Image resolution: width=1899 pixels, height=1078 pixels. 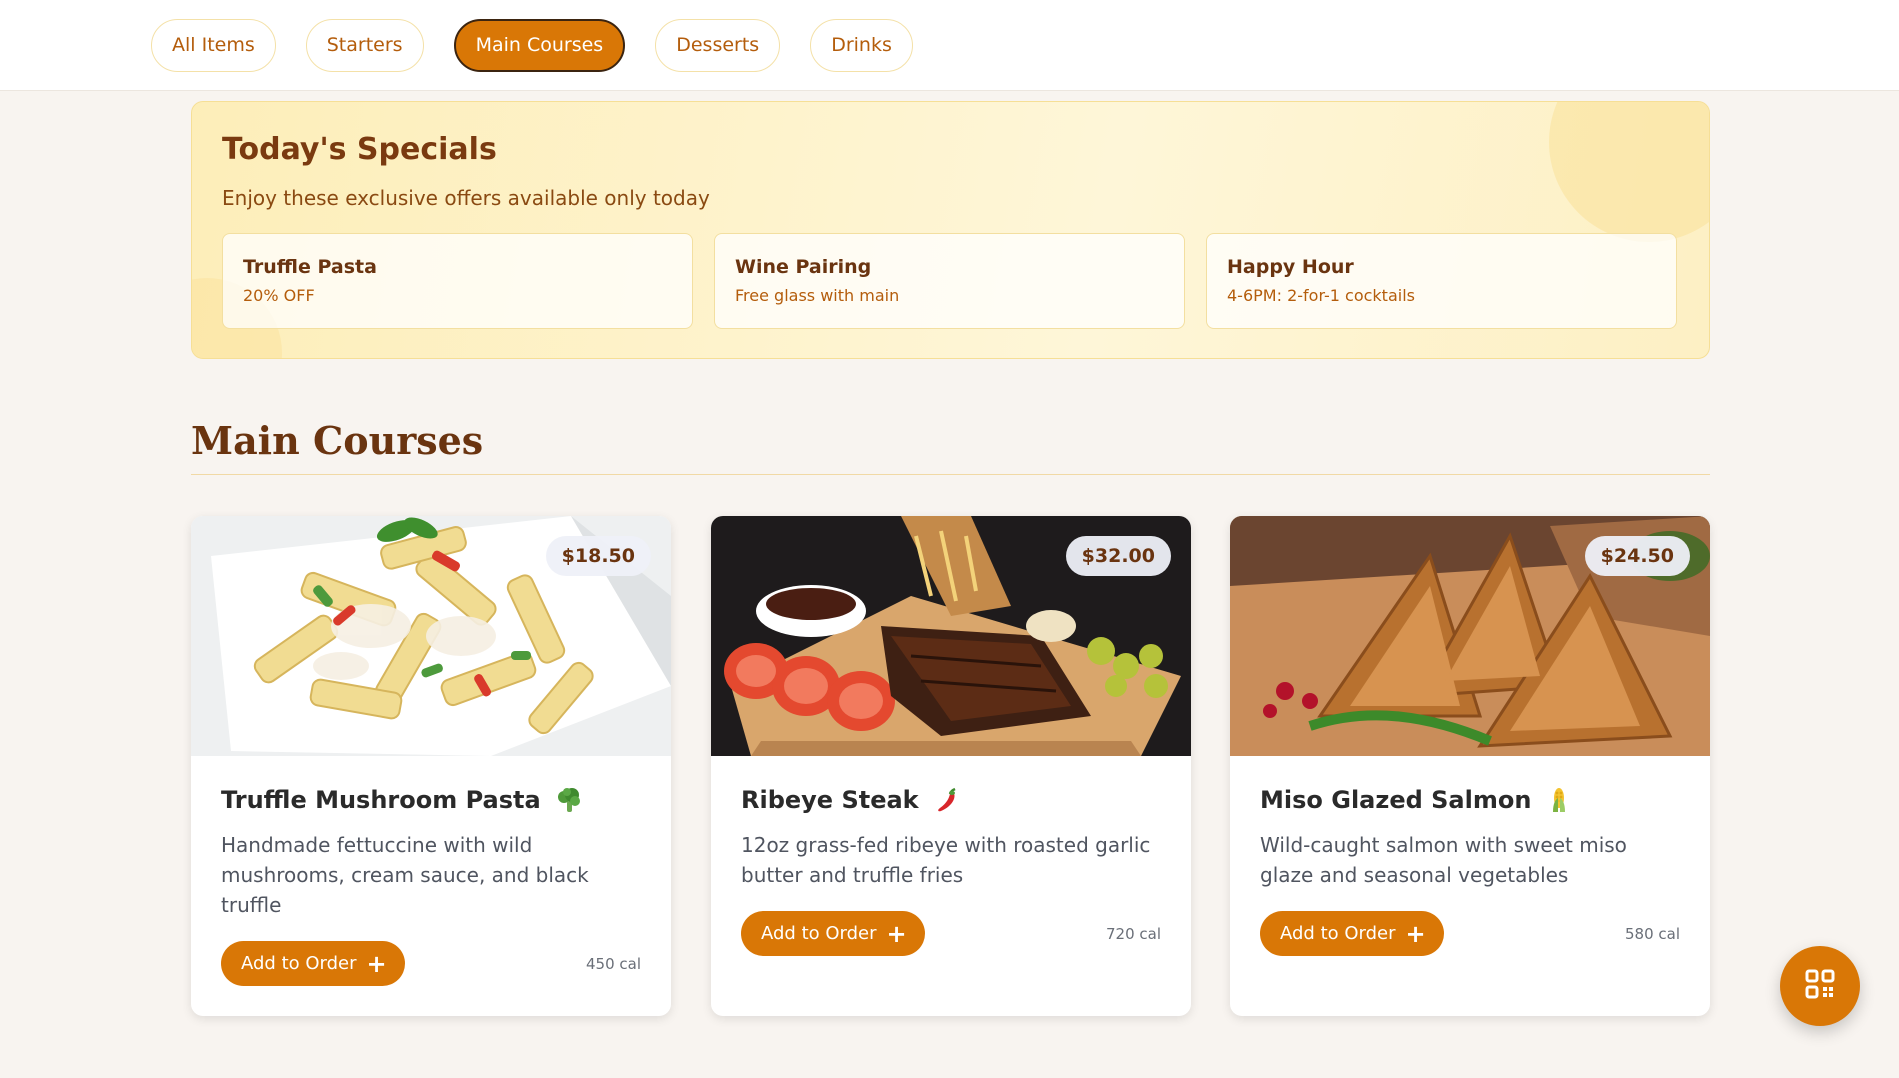 I want to click on chili-pepper-icon, so click(x=947, y=800).